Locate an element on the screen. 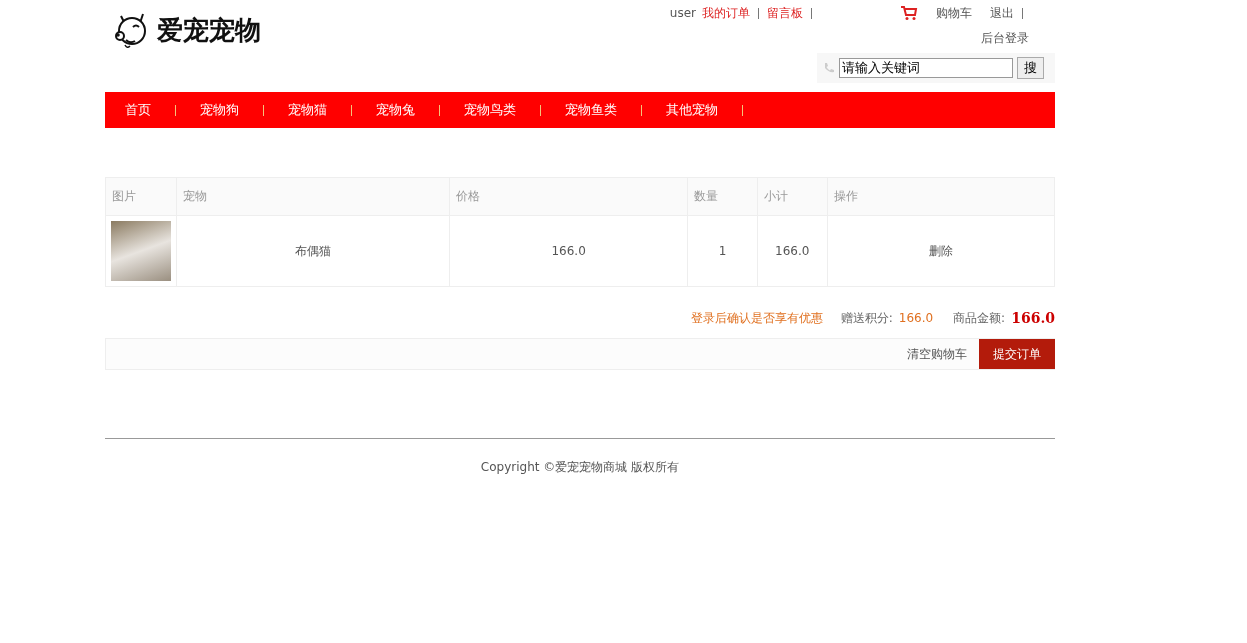 The image size is (1247, 643). nav-link: 我的订单 is located at coordinates (726, 13).